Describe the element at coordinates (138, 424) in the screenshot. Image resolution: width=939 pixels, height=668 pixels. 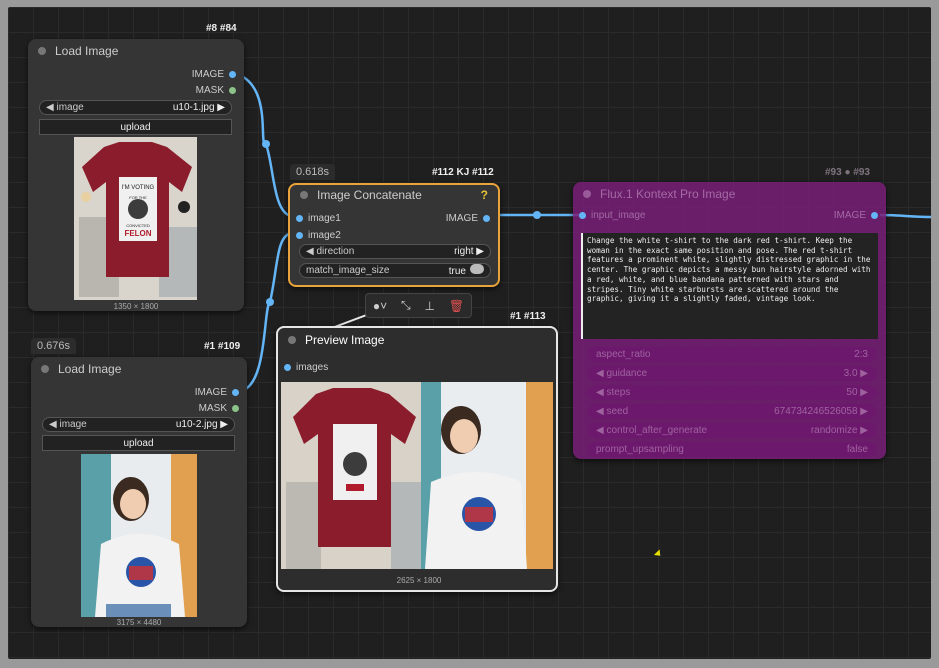
I see `image-combo: ◀ image u10-2.jpg ▶` at that location.